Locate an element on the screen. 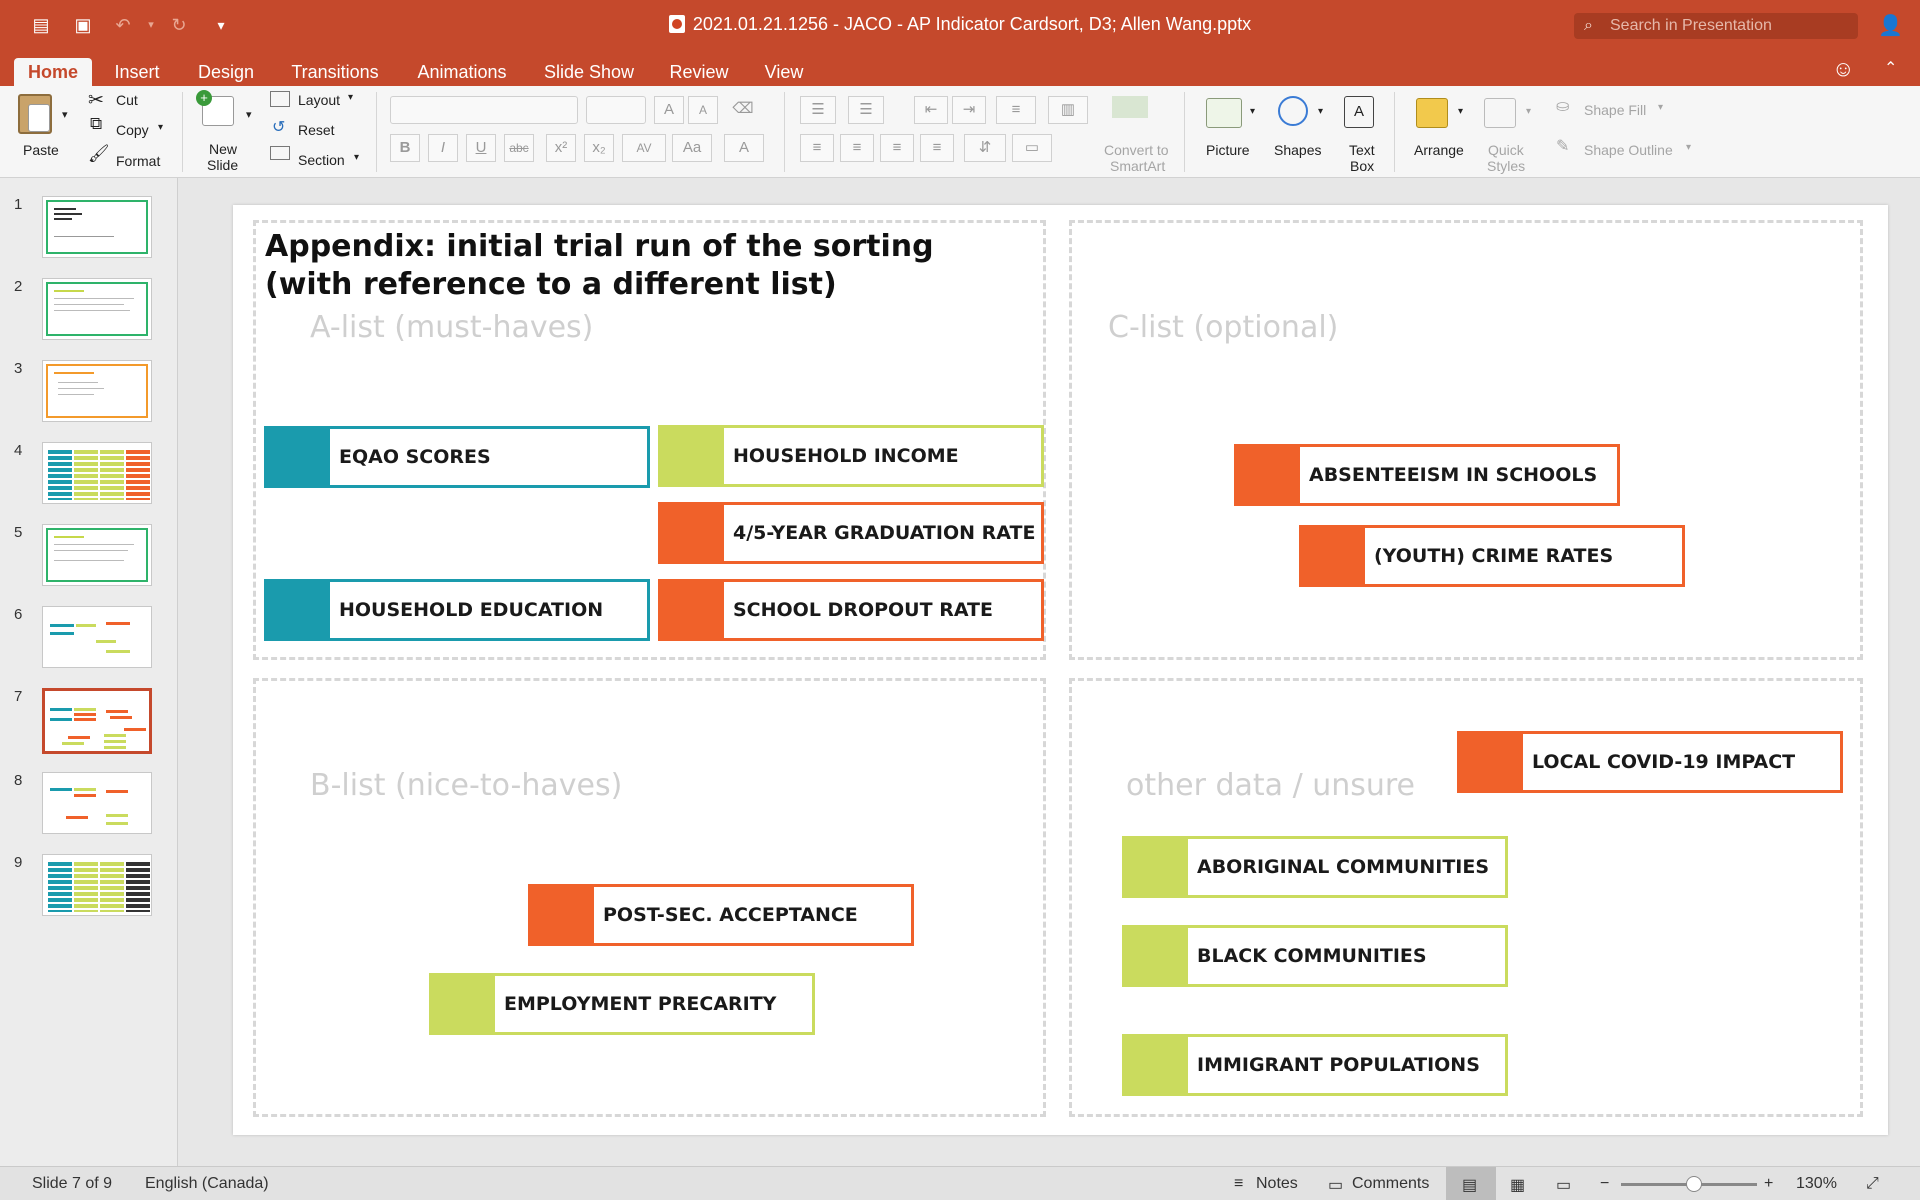 Image resolution: width=1920 pixels, height=1200 pixels. tab-animations: Animations is located at coordinates (462, 72).